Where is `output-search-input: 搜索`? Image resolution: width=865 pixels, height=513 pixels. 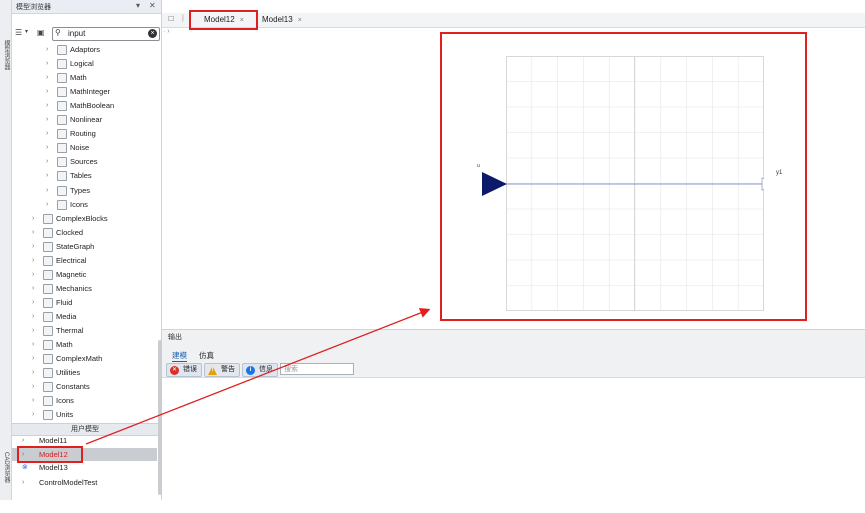 output-search-input: 搜索 is located at coordinates (317, 369).